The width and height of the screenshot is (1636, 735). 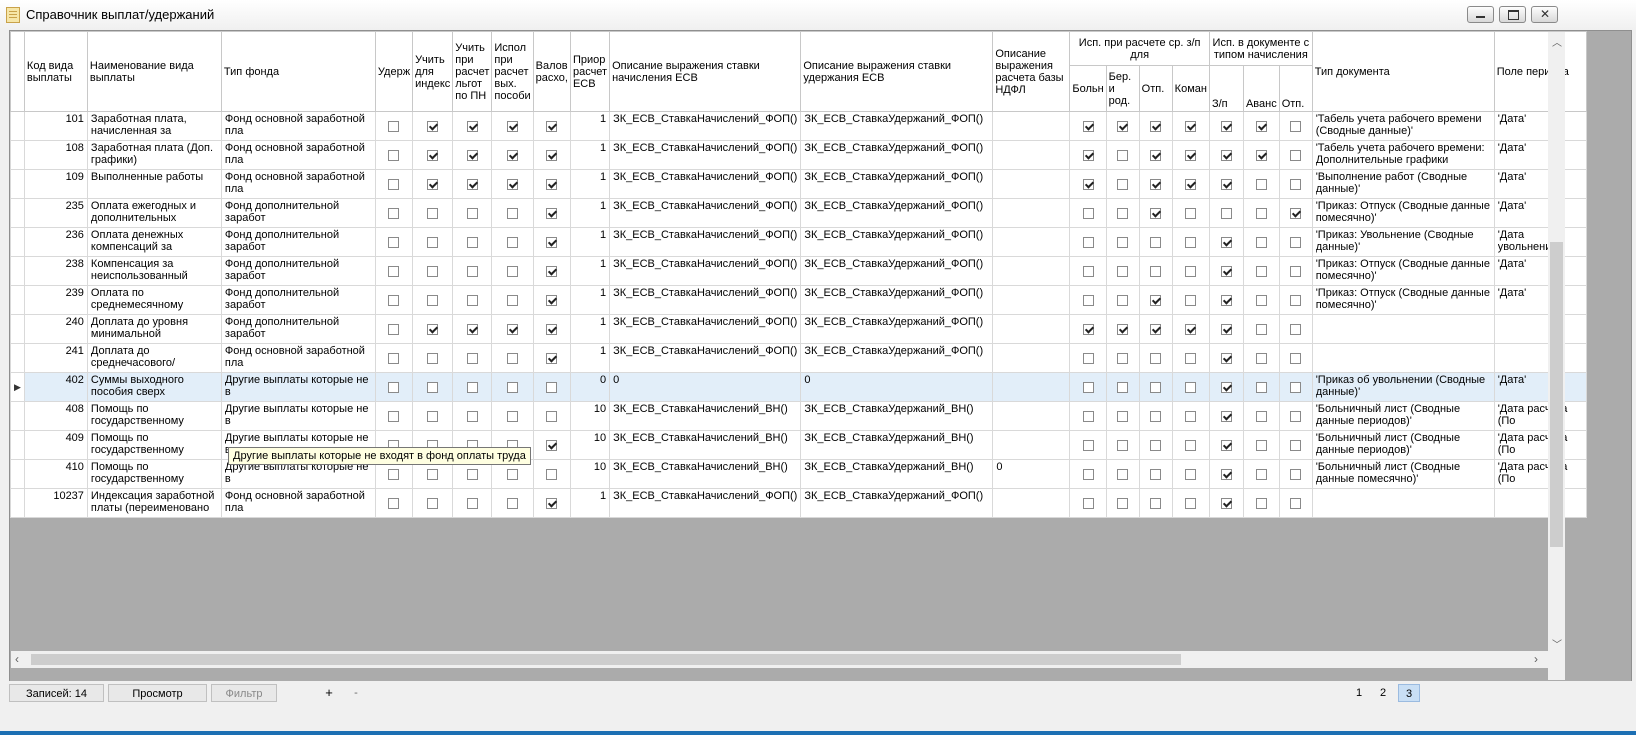 What do you see at coordinates (55, 387) in the screenshot?
I see `cell-code: 402` at bounding box center [55, 387].